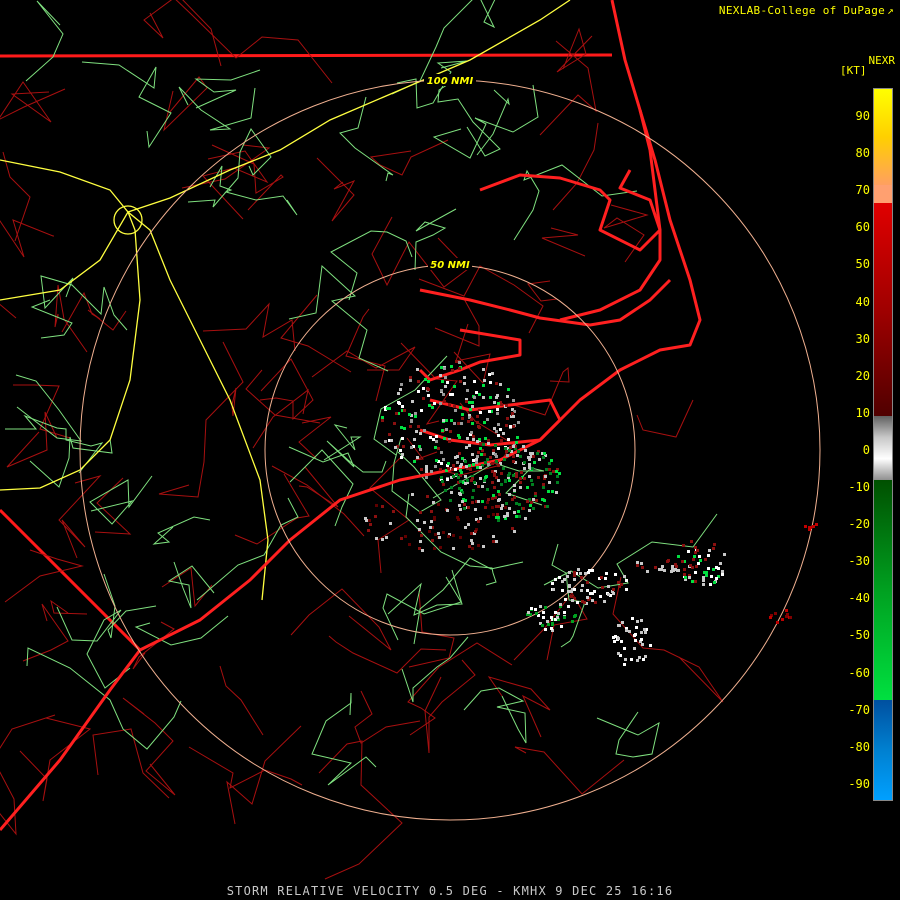  What do you see at coordinates (859, 598) in the screenshot?
I see `scale-tick-label: -40` at bounding box center [859, 598].